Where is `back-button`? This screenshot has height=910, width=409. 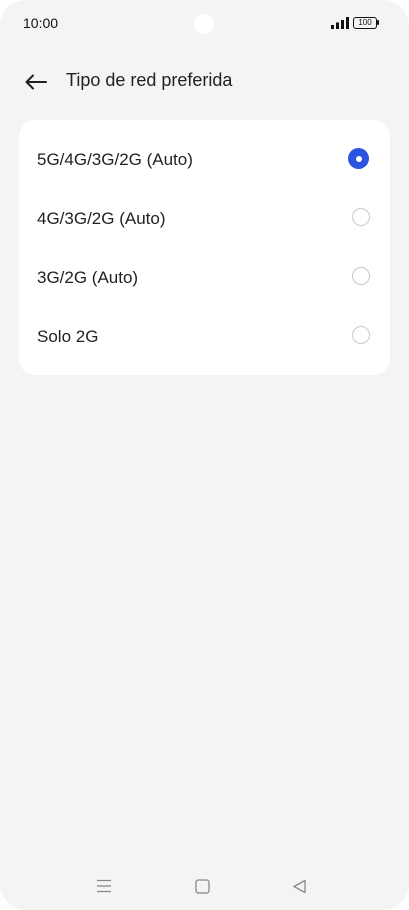 back-button is located at coordinates (36, 82).